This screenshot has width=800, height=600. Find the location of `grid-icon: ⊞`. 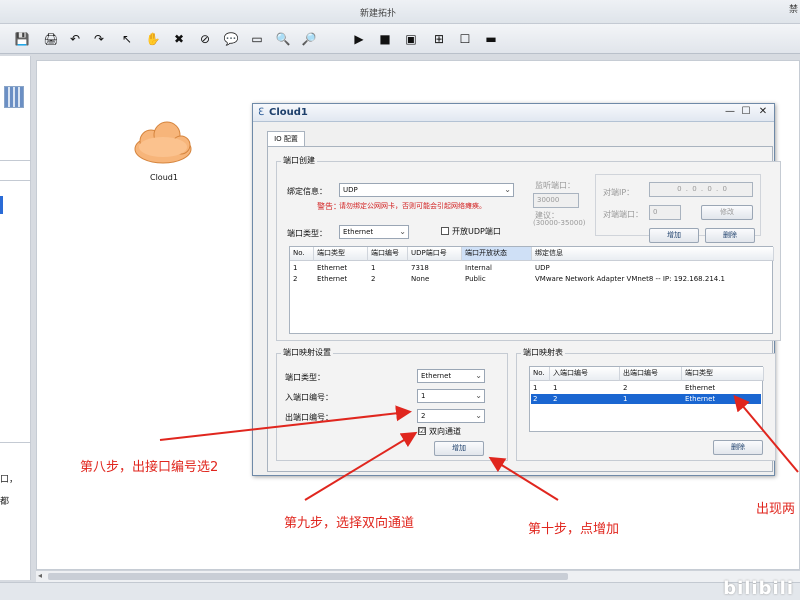

grid-icon: ⊞ is located at coordinates (439, 39).